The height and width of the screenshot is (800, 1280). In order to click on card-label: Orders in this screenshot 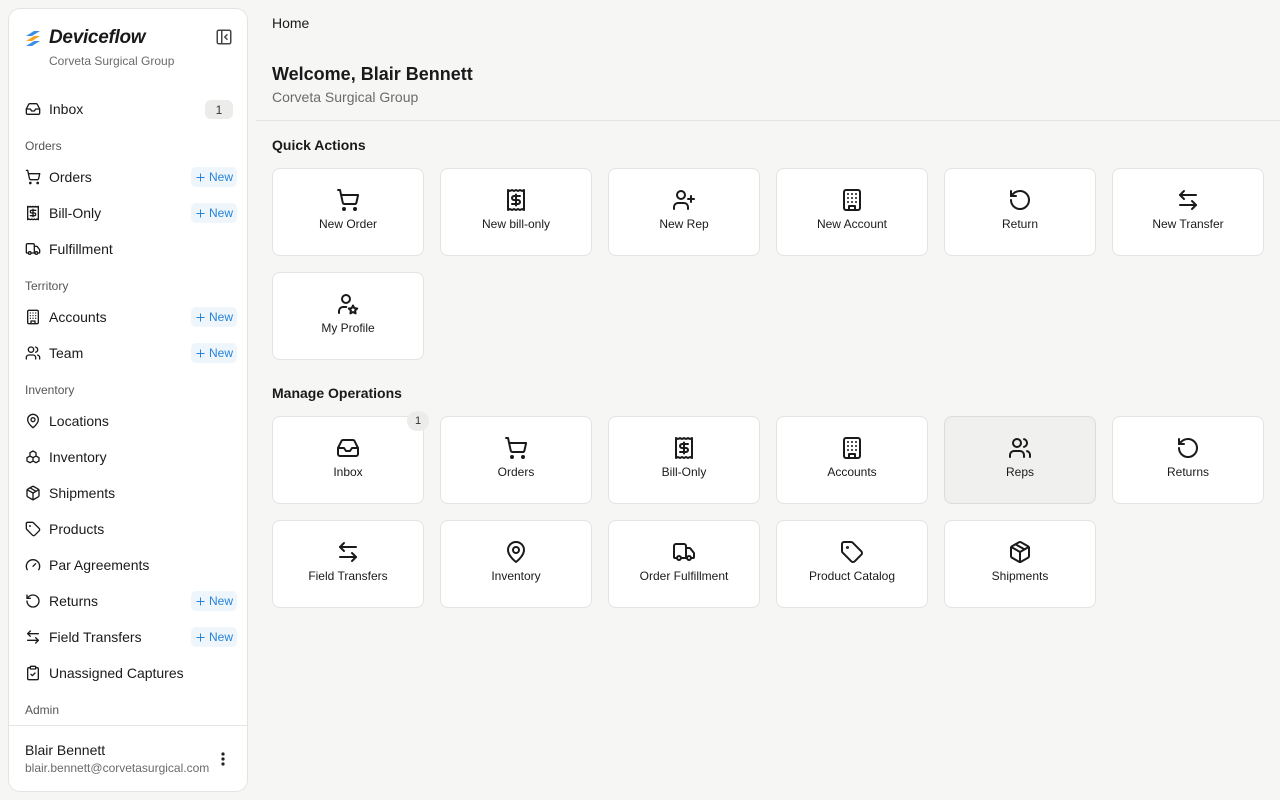, I will do `click(516, 472)`.